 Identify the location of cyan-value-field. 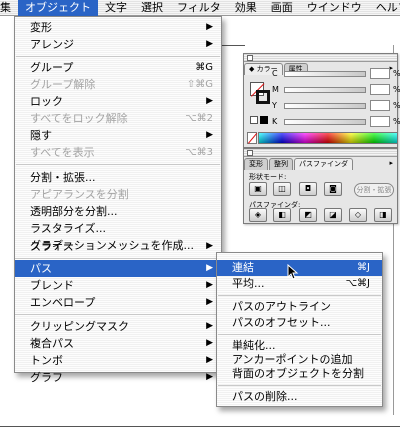
(380, 73).